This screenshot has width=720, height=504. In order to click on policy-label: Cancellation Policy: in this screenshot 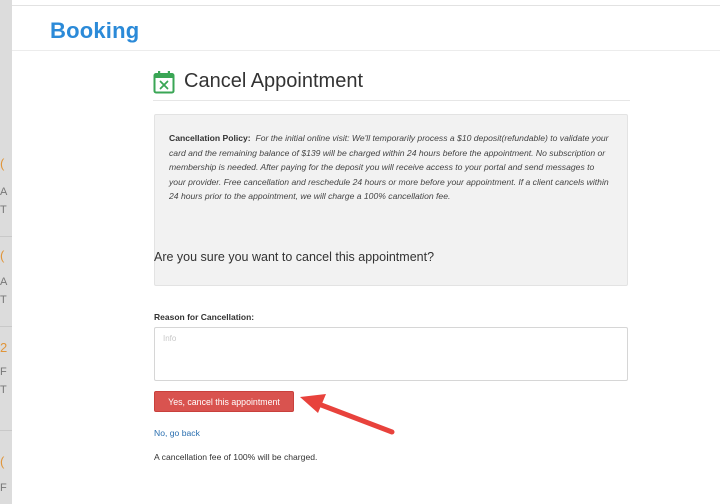, I will do `click(210, 138)`.